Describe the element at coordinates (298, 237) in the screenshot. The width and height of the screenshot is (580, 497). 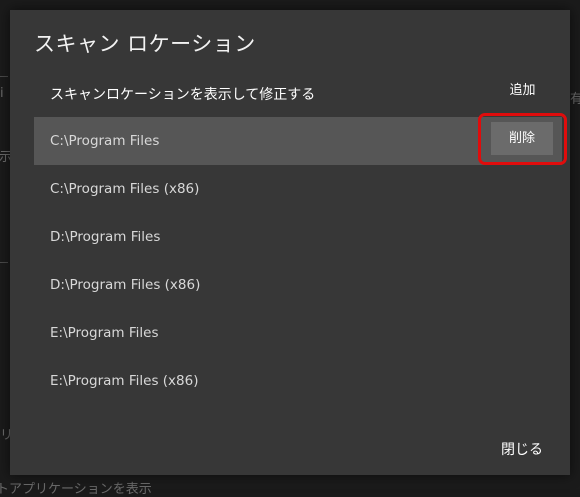
I see `location-row: D:\Program Files` at that location.